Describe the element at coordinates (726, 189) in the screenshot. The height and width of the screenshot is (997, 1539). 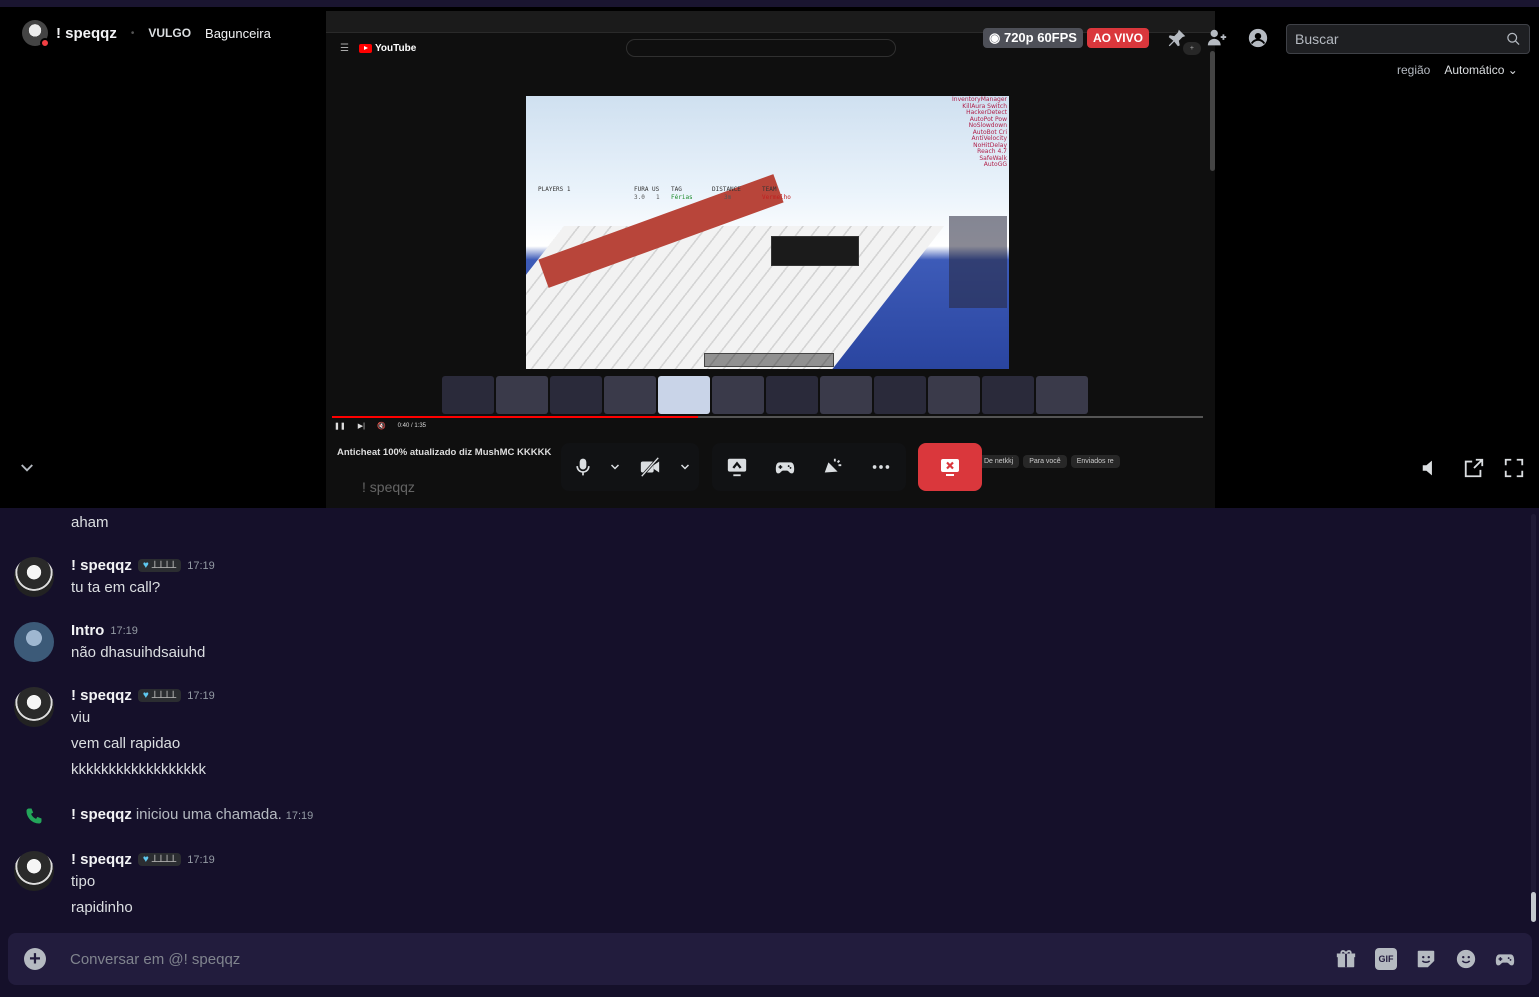
I see `hud-distance: DISTANCE` at that location.